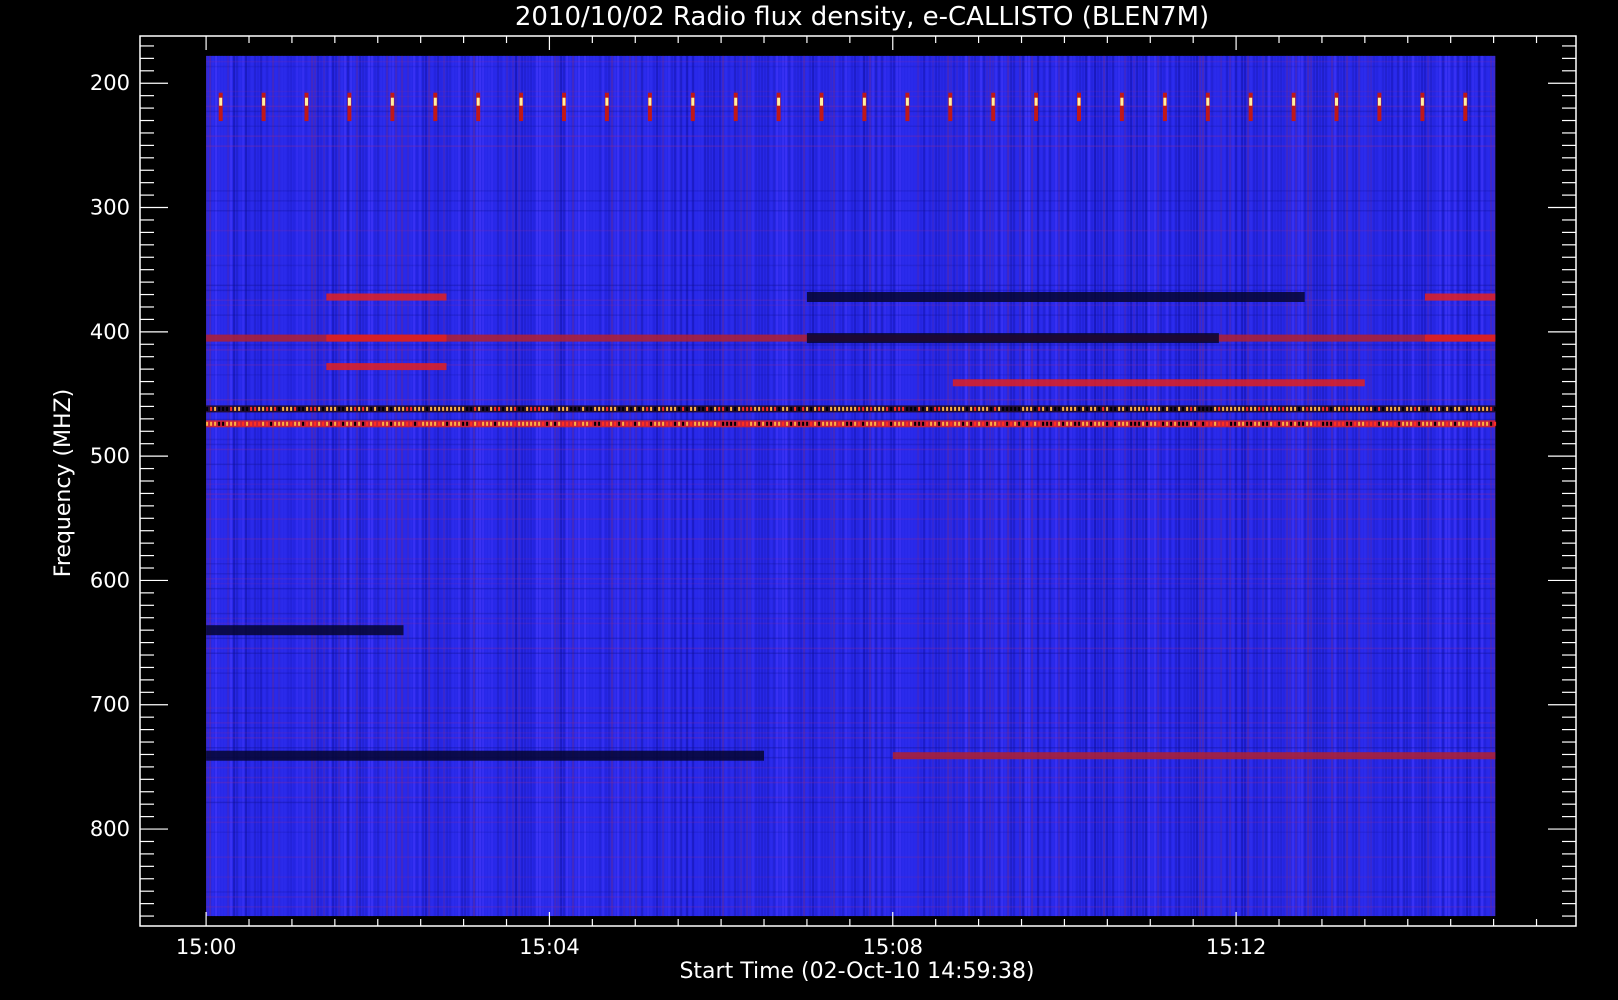 The width and height of the screenshot is (1618, 1000). I want to click on band-feature, so click(386, 297).